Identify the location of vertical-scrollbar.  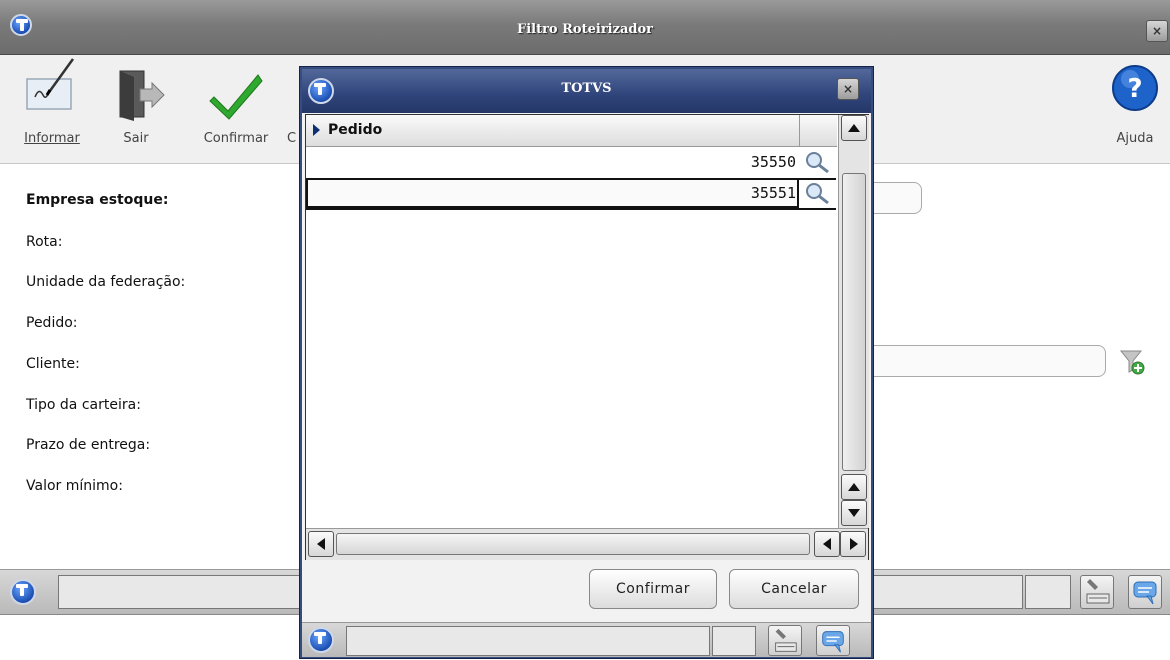
(853, 321).